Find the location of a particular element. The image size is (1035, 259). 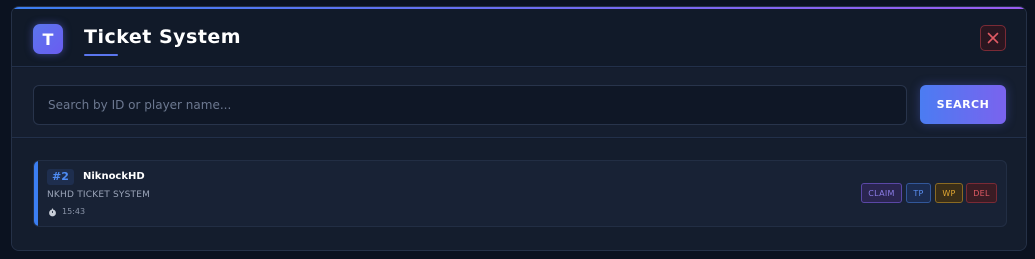

title-underline is located at coordinates (101, 55).